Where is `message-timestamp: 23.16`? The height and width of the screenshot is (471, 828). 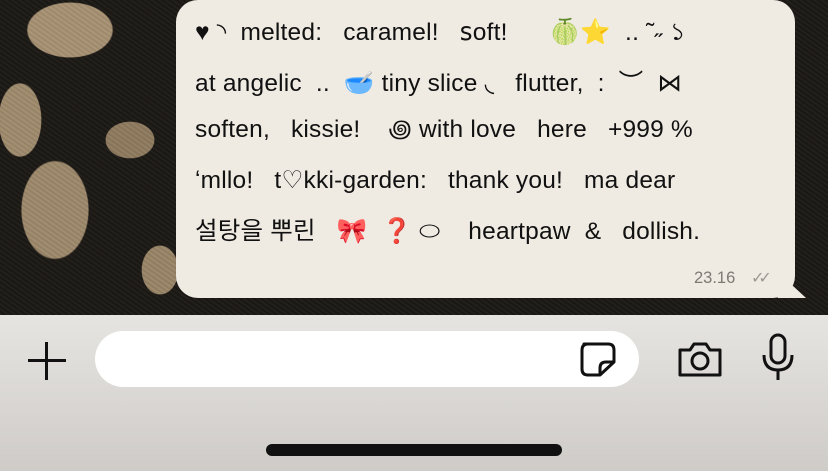 message-timestamp: 23.16 is located at coordinates (715, 278).